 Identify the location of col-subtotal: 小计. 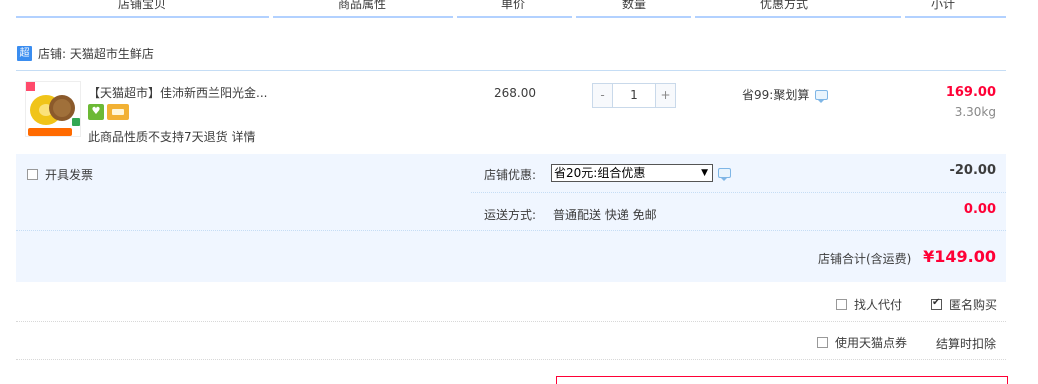
(943, 5).